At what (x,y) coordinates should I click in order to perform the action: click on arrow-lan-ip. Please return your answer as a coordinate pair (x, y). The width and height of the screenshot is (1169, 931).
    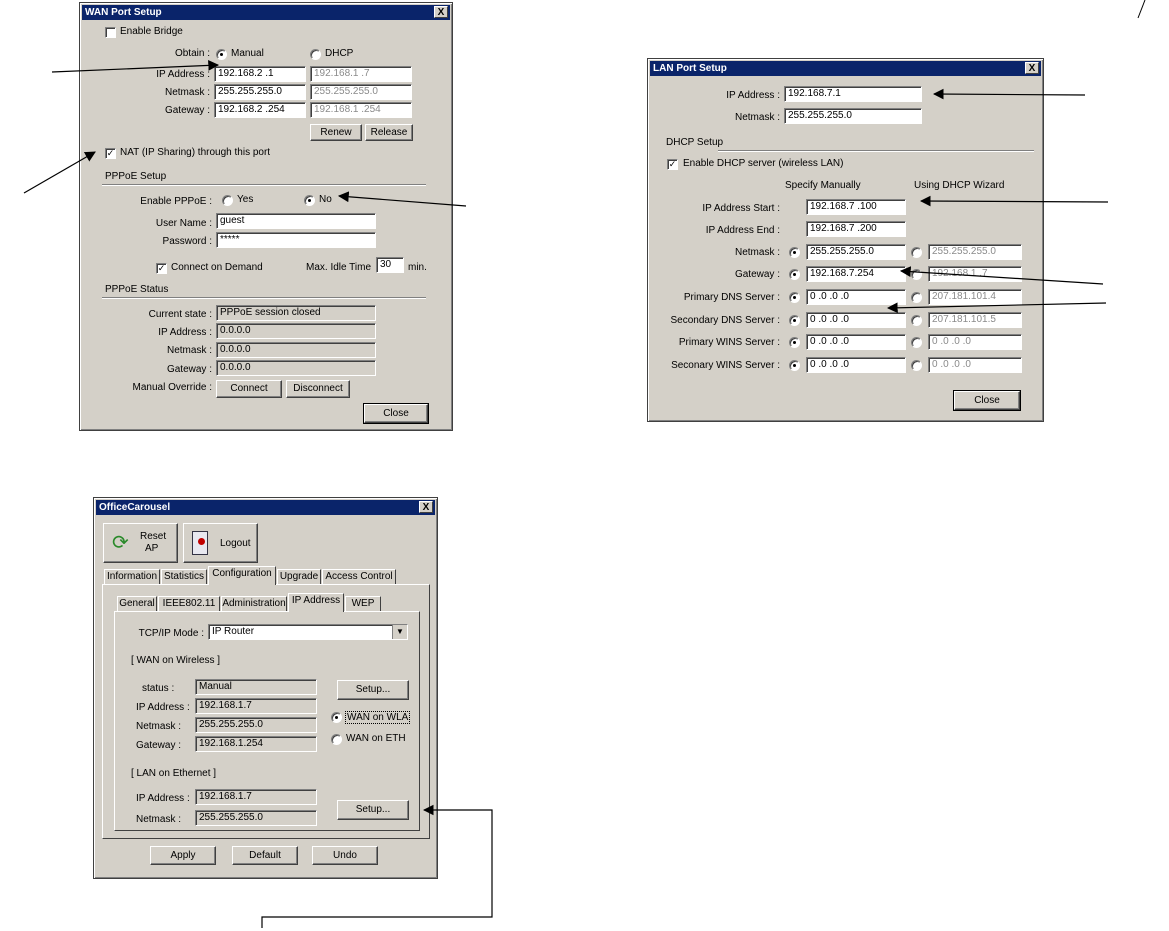
    Looking at the image, I should click on (1009, 94).